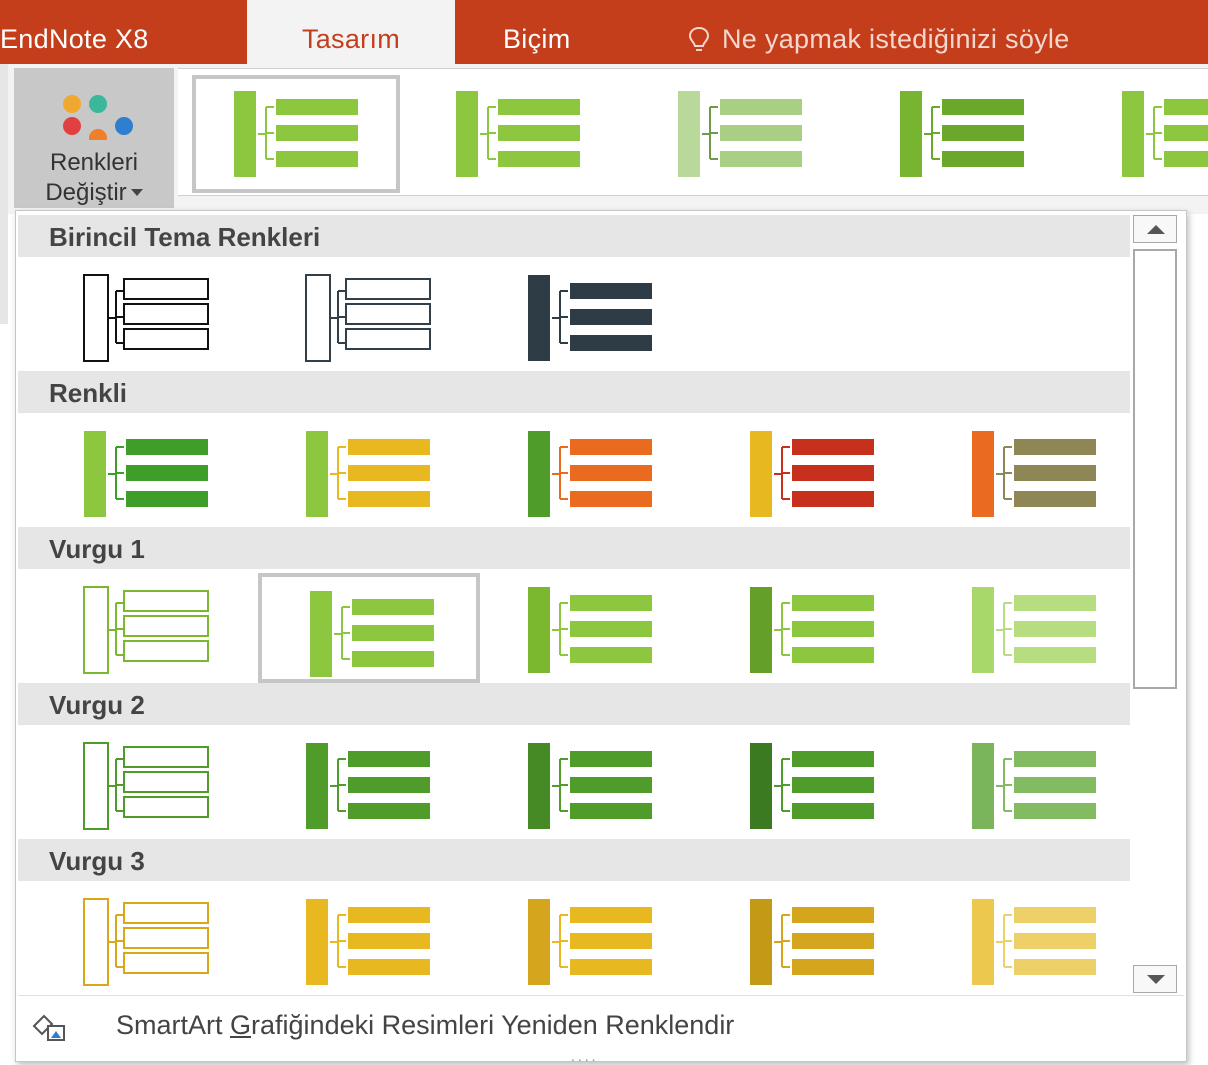  What do you see at coordinates (241, 1025) in the screenshot?
I see `recolor-label-accelerator: G` at bounding box center [241, 1025].